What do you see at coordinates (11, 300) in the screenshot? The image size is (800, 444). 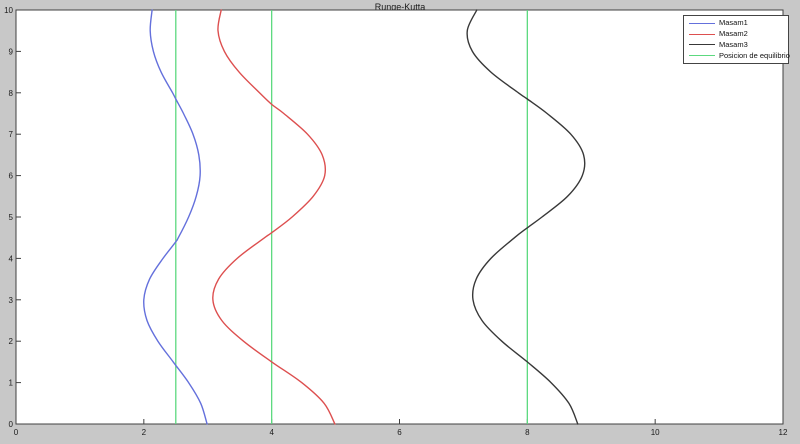 I see `y-tick-label: 3` at bounding box center [11, 300].